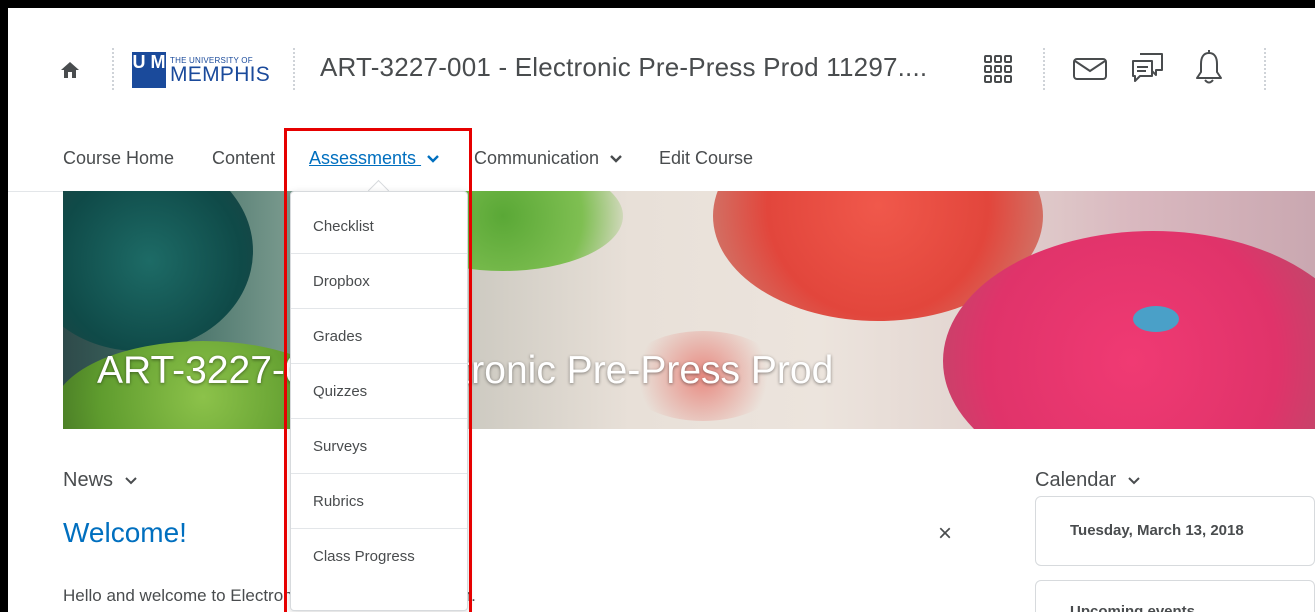  Describe the element at coordinates (1175, 596) in the screenshot. I see `upcoming-events-card: Upcoming events` at that location.